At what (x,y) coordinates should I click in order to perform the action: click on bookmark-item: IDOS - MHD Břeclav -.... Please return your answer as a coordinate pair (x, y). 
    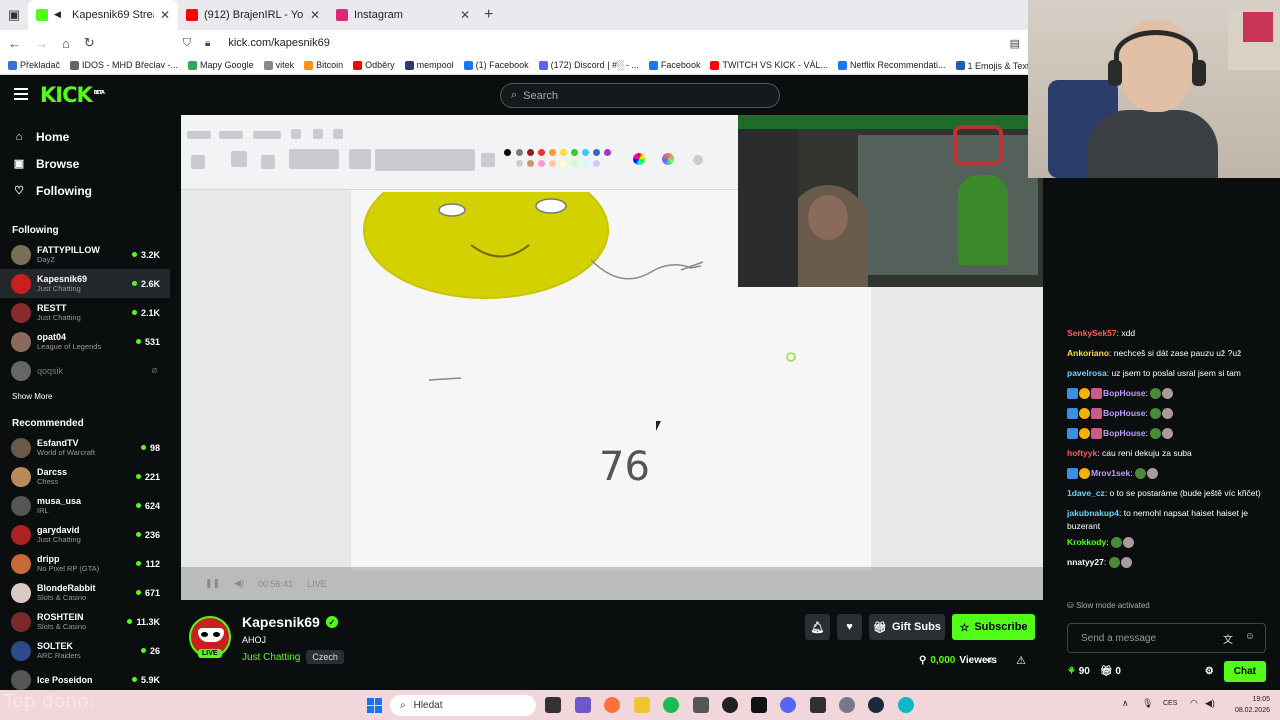
    Looking at the image, I should click on (124, 65).